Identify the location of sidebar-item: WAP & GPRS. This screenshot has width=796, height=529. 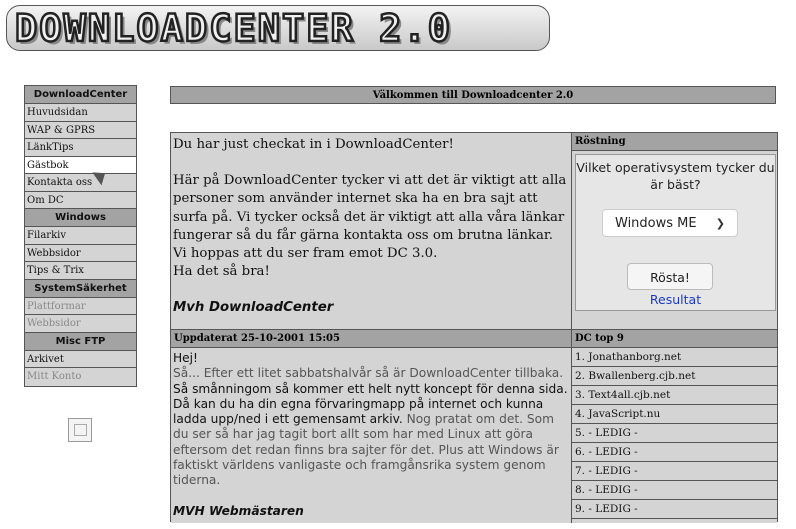
(80, 130).